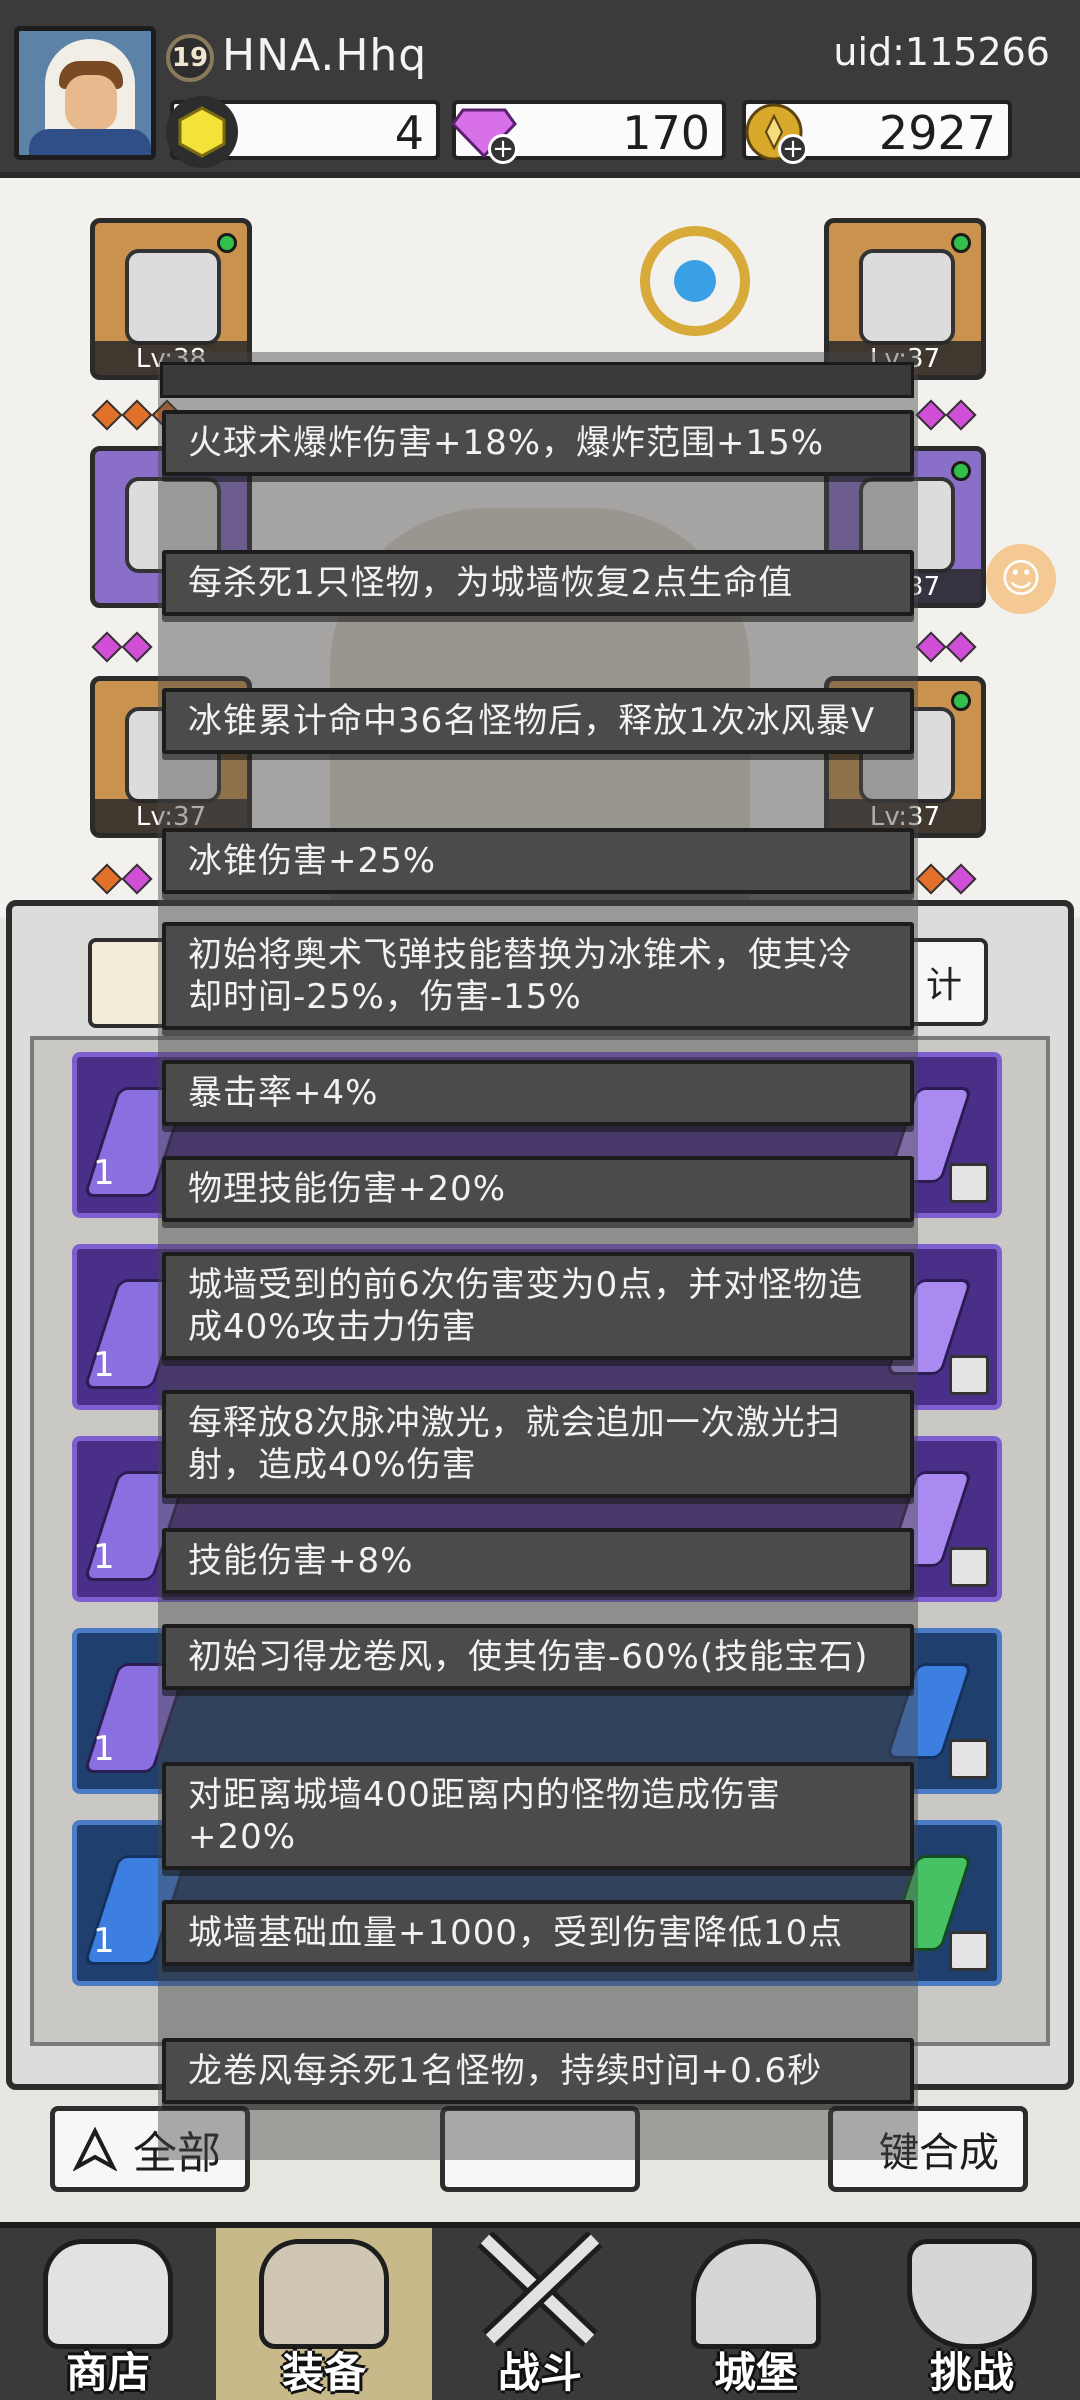 The width and height of the screenshot is (1080, 2400). What do you see at coordinates (173, 297) in the screenshot?
I see `armor-icon` at bounding box center [173, 297].